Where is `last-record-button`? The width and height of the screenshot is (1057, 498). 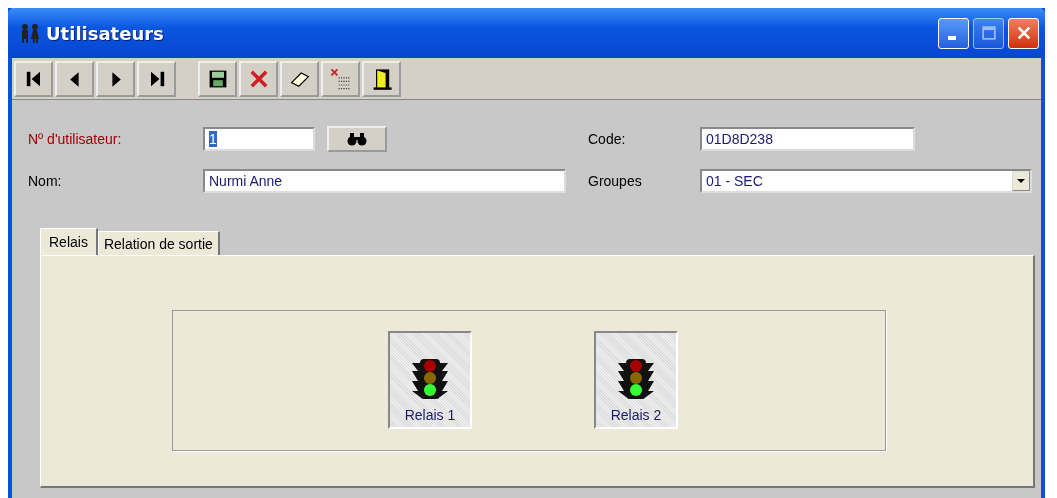 last-record-button is located at coordinates (156, 79).